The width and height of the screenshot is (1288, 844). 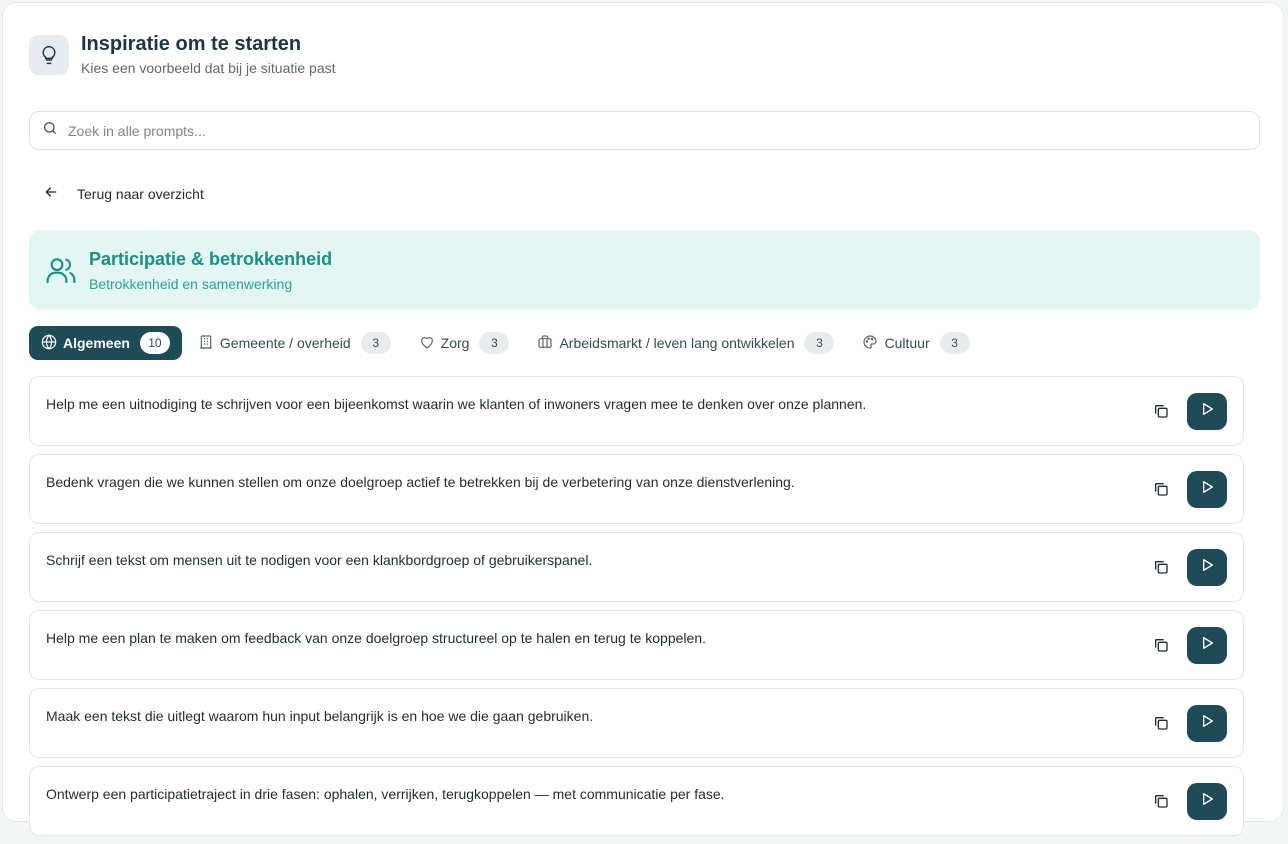 I want to click on search-input, so click(x=643, y=130).